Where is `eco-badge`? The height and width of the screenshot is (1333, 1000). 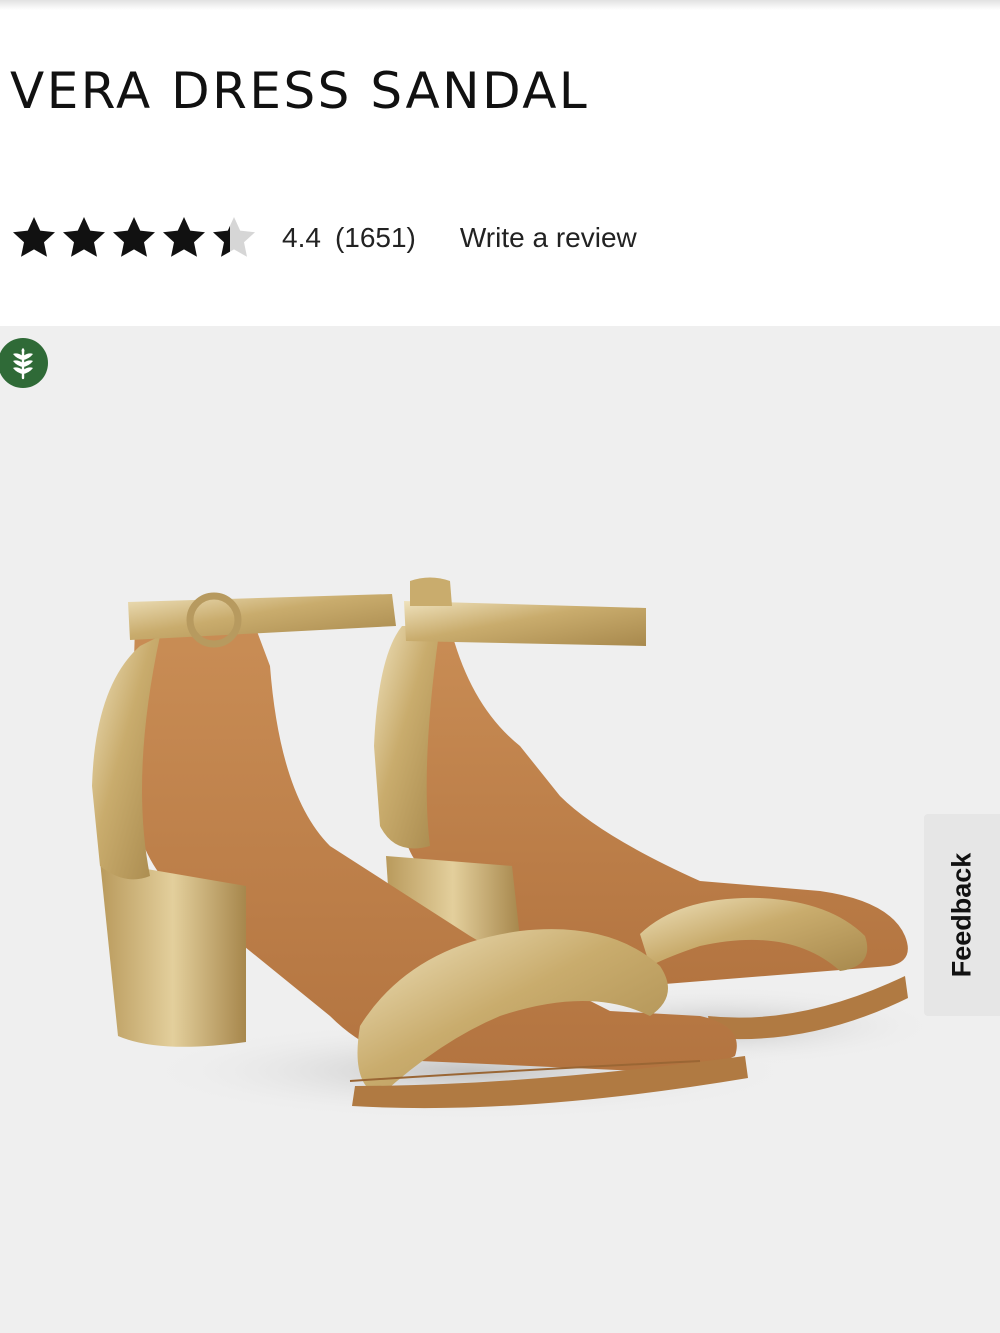 eco-badge is located at coordinates (24, 363).